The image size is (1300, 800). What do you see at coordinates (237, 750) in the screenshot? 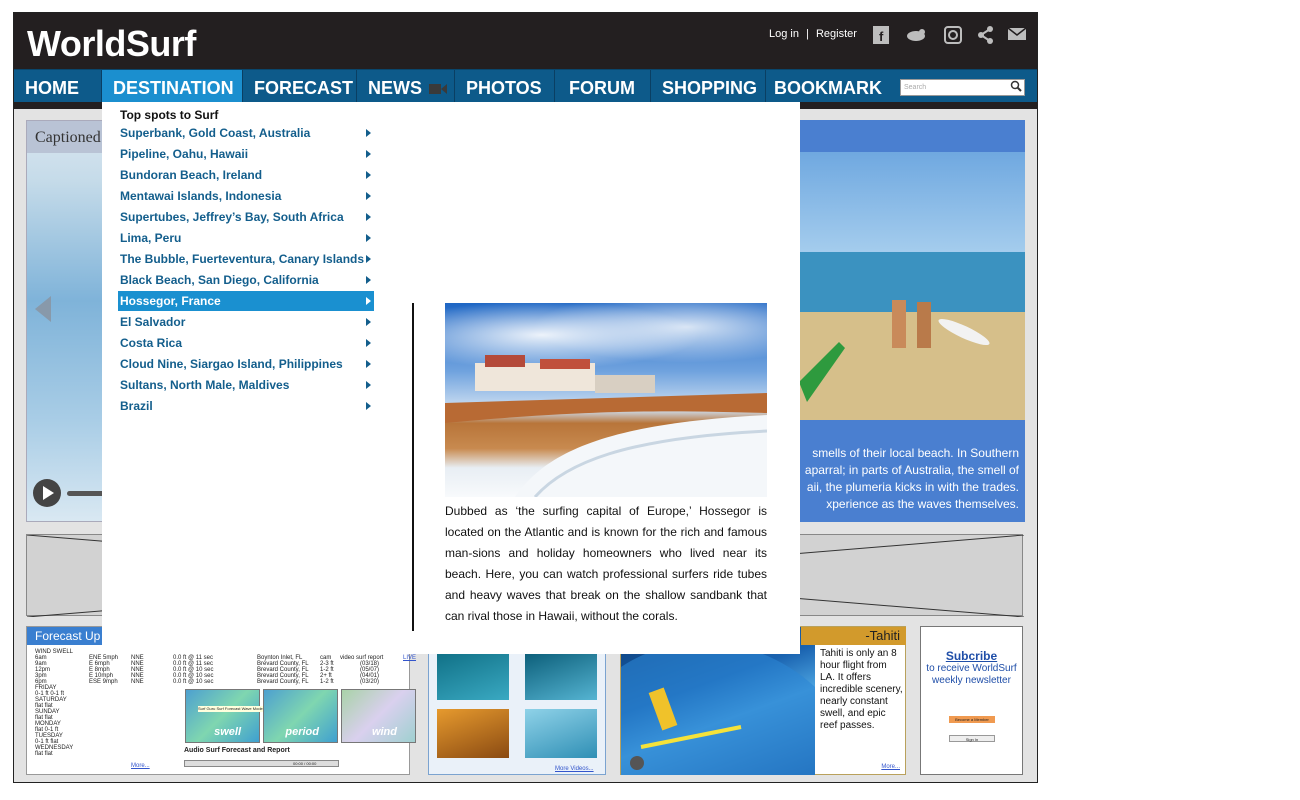
I see `audio-forecast-title: Audio Surf Forecast and Report` at bounding box center [237, 750].